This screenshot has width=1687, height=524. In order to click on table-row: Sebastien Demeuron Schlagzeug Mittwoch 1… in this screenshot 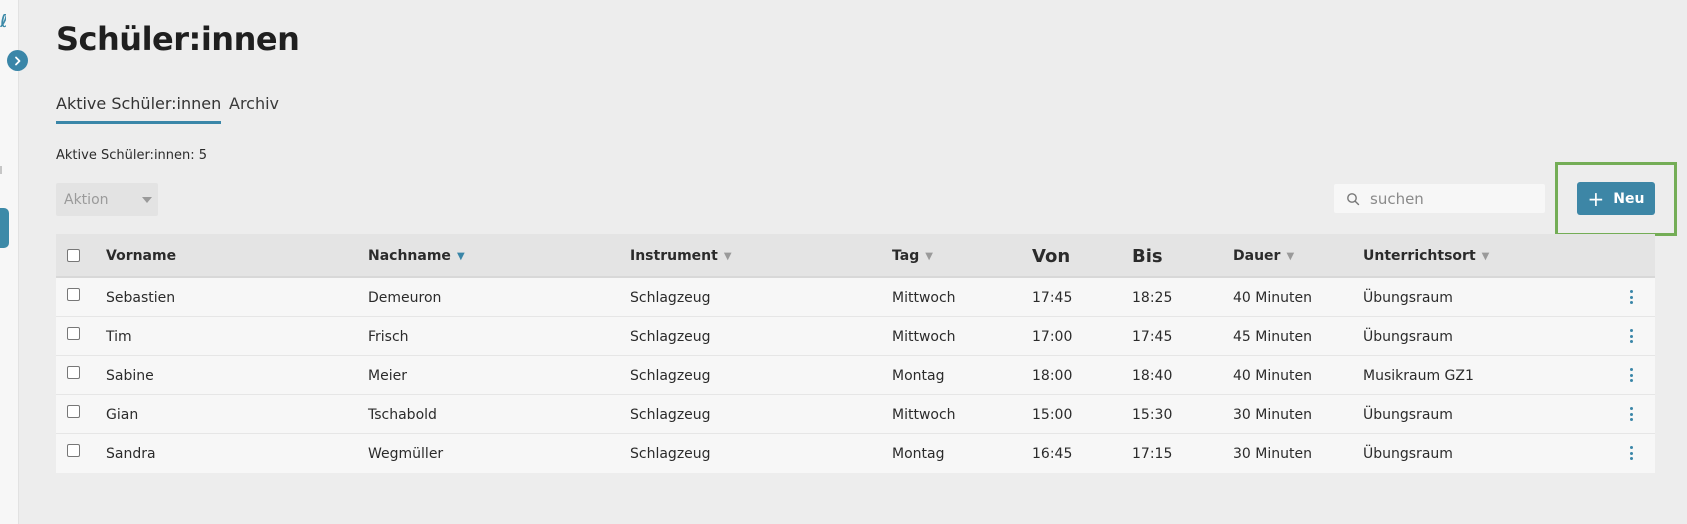, I will do `click(855, 297)`.